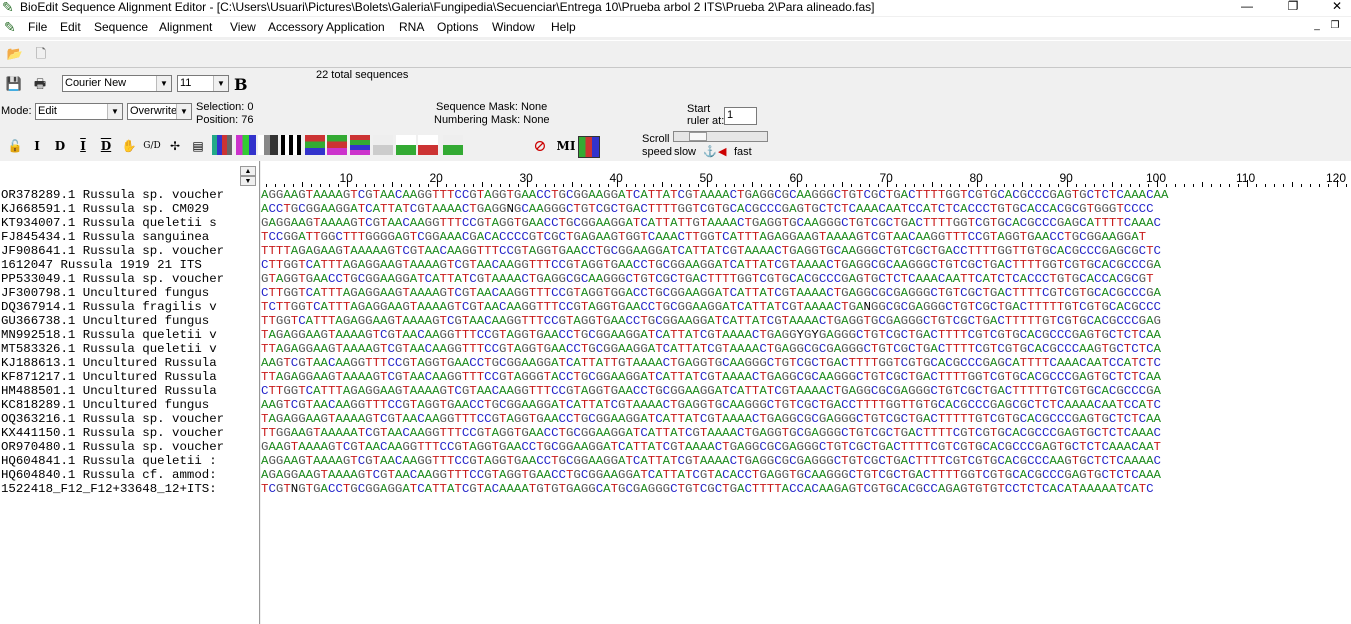 The width and height of the screenshot is (1351, 624). What do you see at coordinates (130, 251) in the screenshot?
I see `sequence-name: JF908641.1 Russula sp. voucher` at bounding box center [130, 251].